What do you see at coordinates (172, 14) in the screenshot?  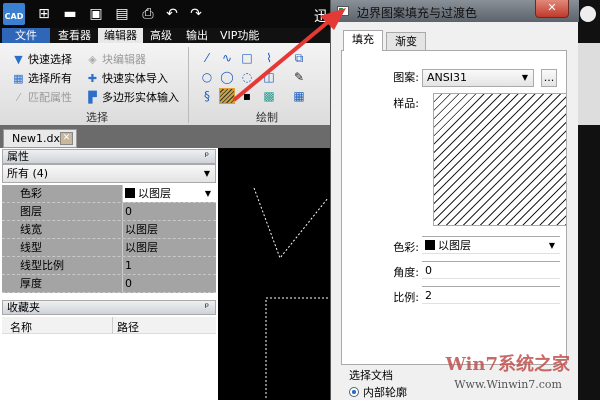 I see `undo-icon: ↶` at bounding box center [172, 14].